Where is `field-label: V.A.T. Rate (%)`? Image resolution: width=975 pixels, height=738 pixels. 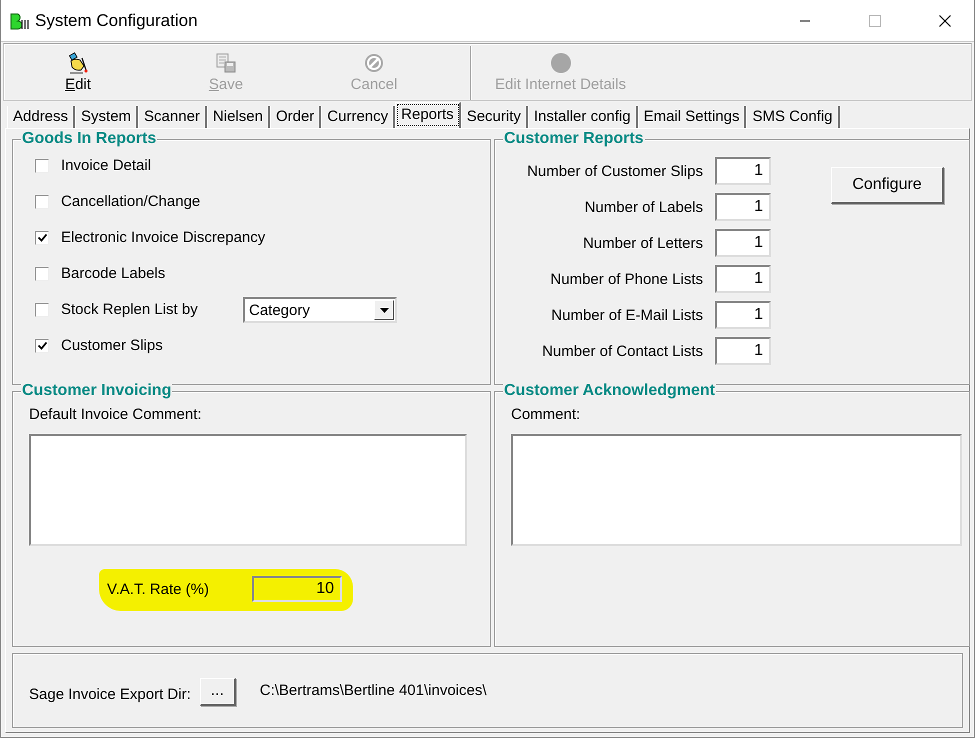 field-label: V.A.T. Rate (%) is located at coordinates (158, 589).